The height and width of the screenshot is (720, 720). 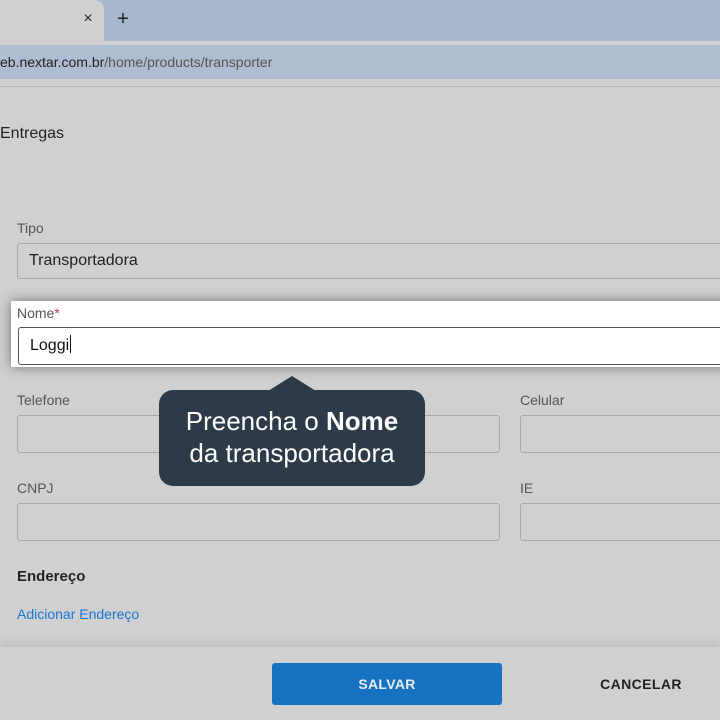 I want to click on nome-label-text: Nome, so click(x=36, y=313).